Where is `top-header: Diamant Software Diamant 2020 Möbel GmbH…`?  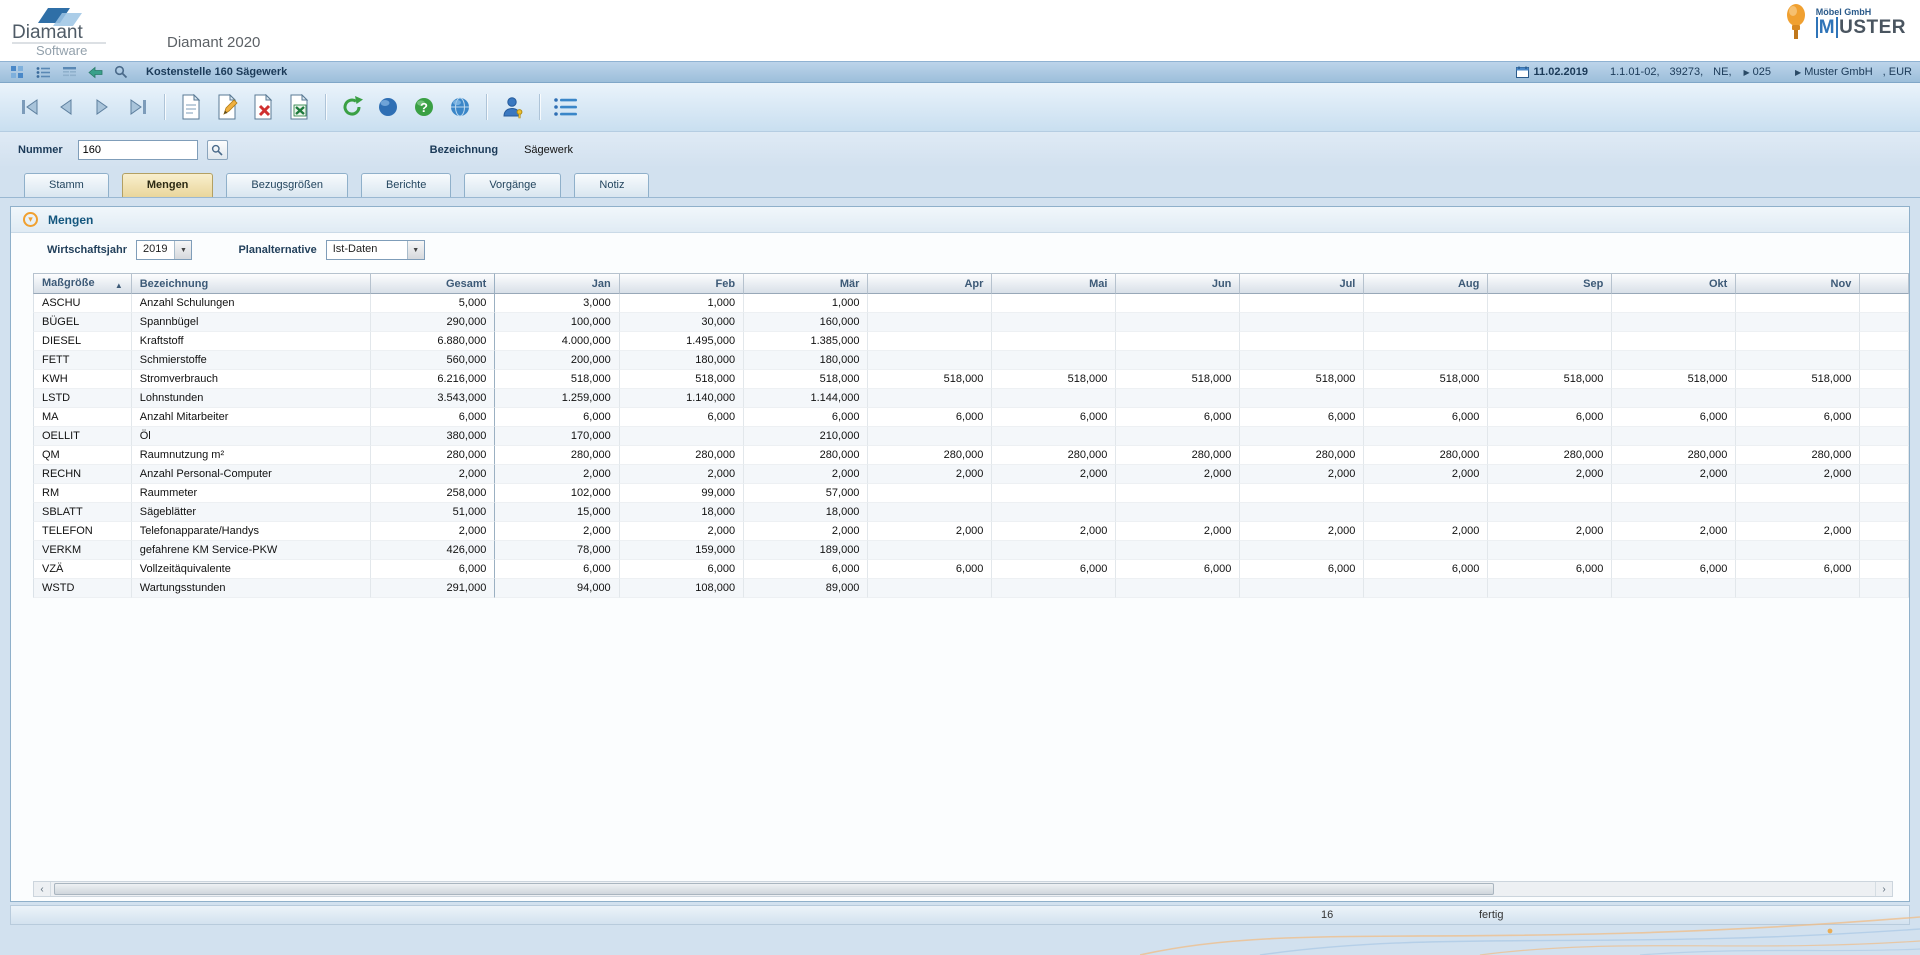
top-header: Diamant Software Diamant 2020 Möbel GmbH… is located at coordinates (960, 30).